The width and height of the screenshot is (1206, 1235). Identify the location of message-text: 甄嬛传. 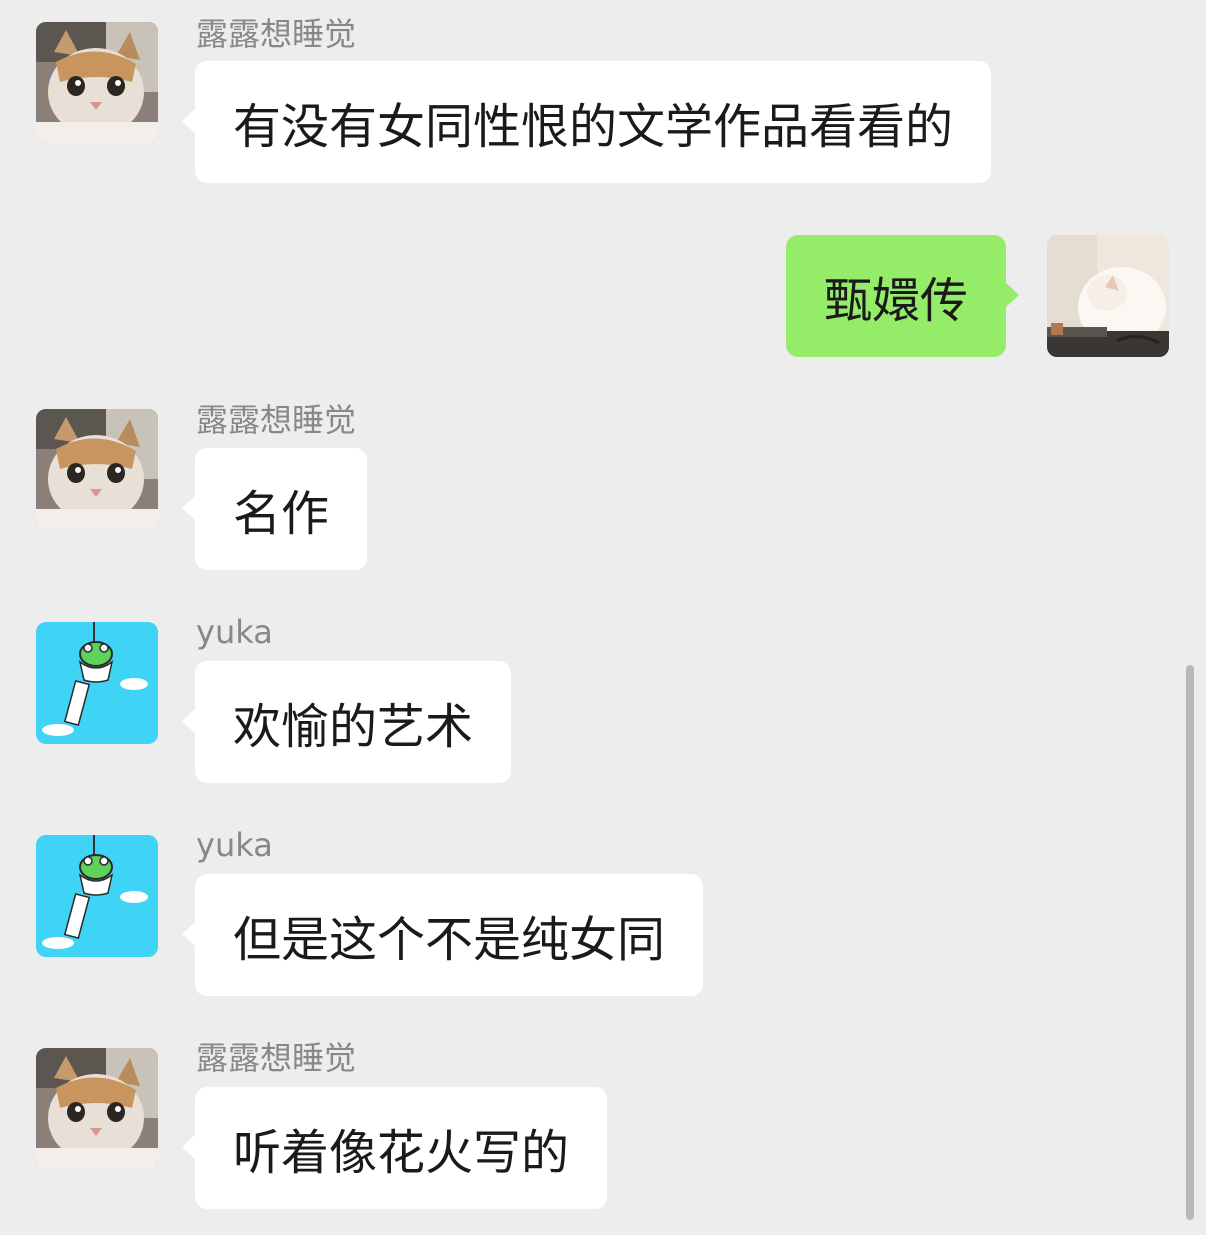
(896, 301).